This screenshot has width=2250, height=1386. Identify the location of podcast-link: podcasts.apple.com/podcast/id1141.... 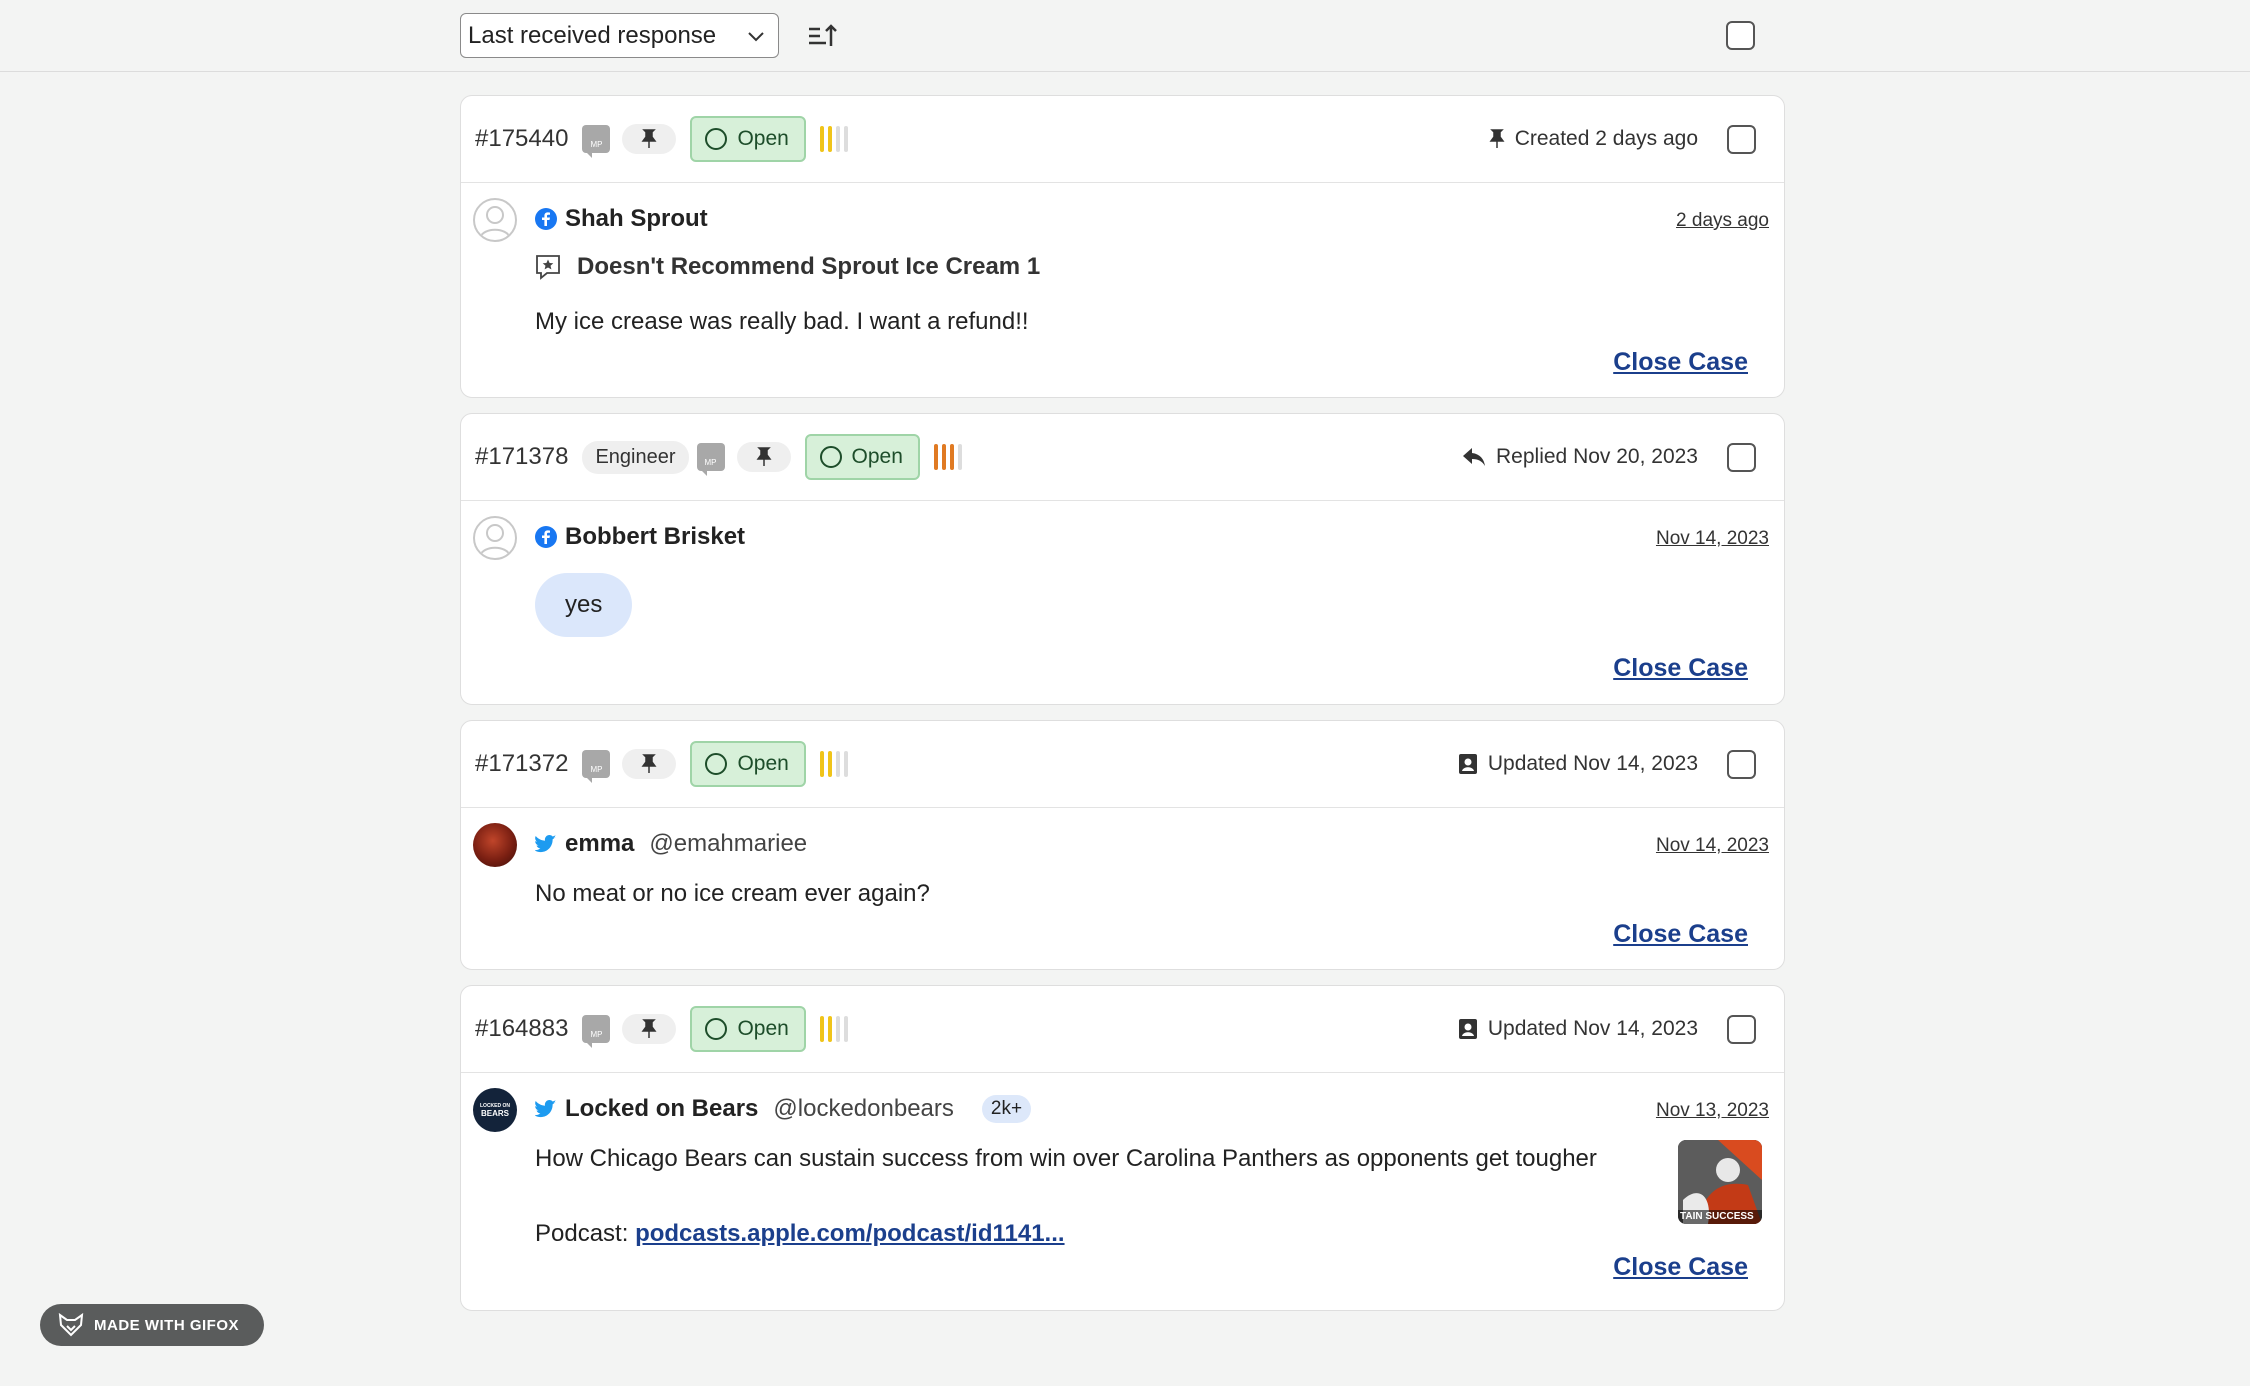
(849, 1233).